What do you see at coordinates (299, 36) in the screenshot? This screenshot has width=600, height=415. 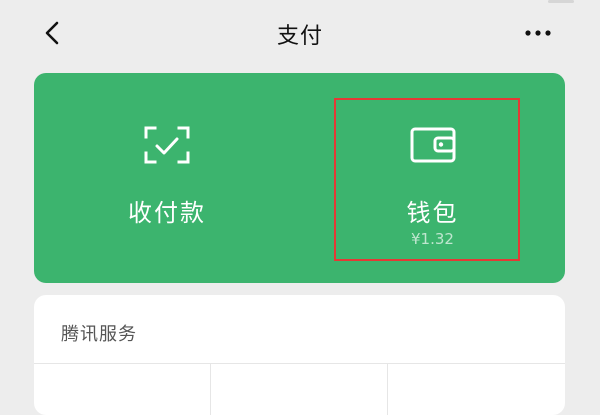 I see `page-title: 支付` at bounding box center [299, 36].